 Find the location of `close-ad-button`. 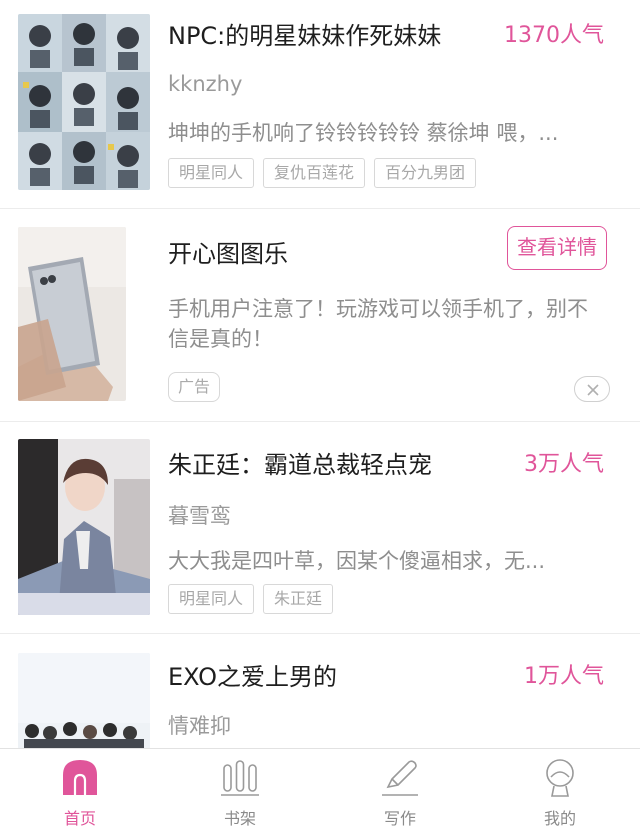

close-ad-button is located at coordinates (592, 389).